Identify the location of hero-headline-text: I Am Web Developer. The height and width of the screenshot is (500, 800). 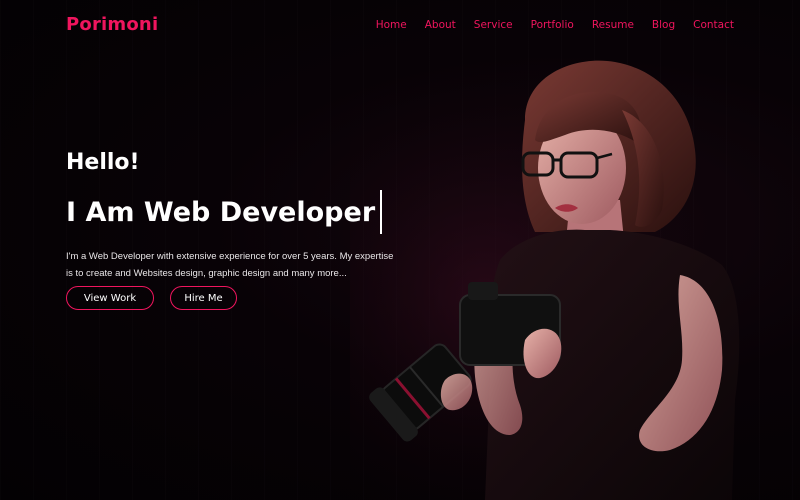
(221, 212).